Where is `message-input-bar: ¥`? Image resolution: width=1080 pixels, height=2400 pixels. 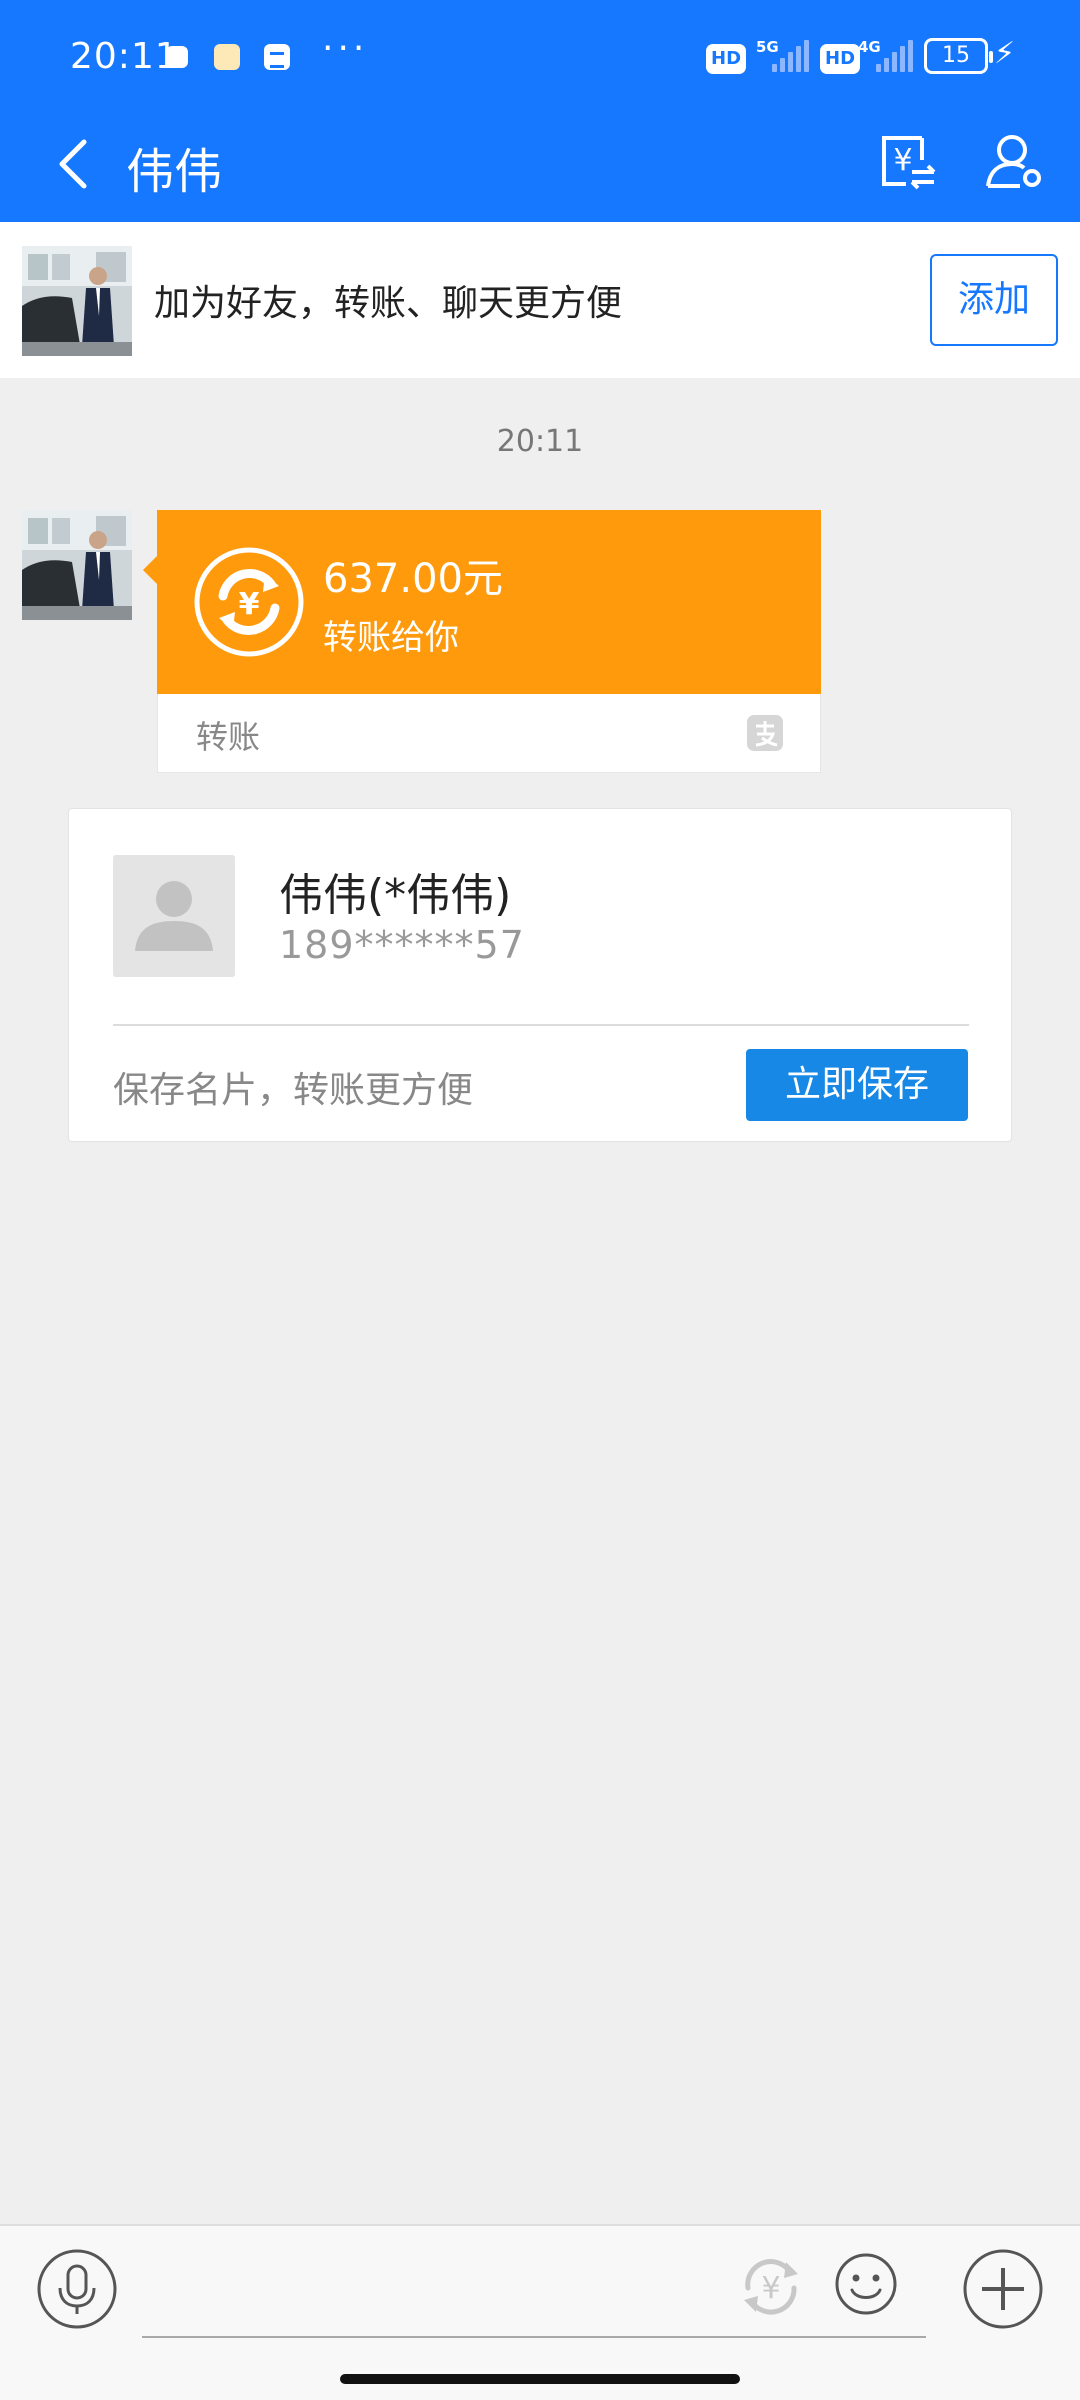
message-input-bar: ¥ is located at coordinates (540, 2312).